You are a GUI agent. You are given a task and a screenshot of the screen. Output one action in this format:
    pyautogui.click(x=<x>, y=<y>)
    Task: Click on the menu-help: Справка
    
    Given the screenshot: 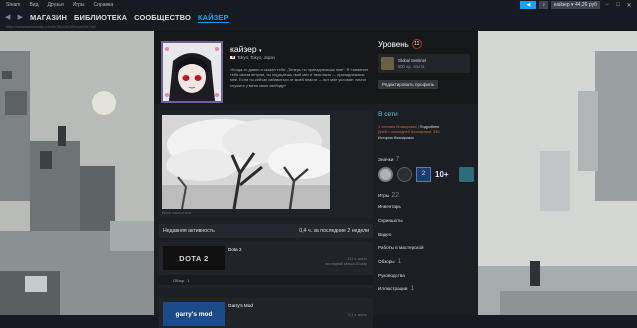 What is the action you would take?
    pyautogui.click(x=104, y=5)
    